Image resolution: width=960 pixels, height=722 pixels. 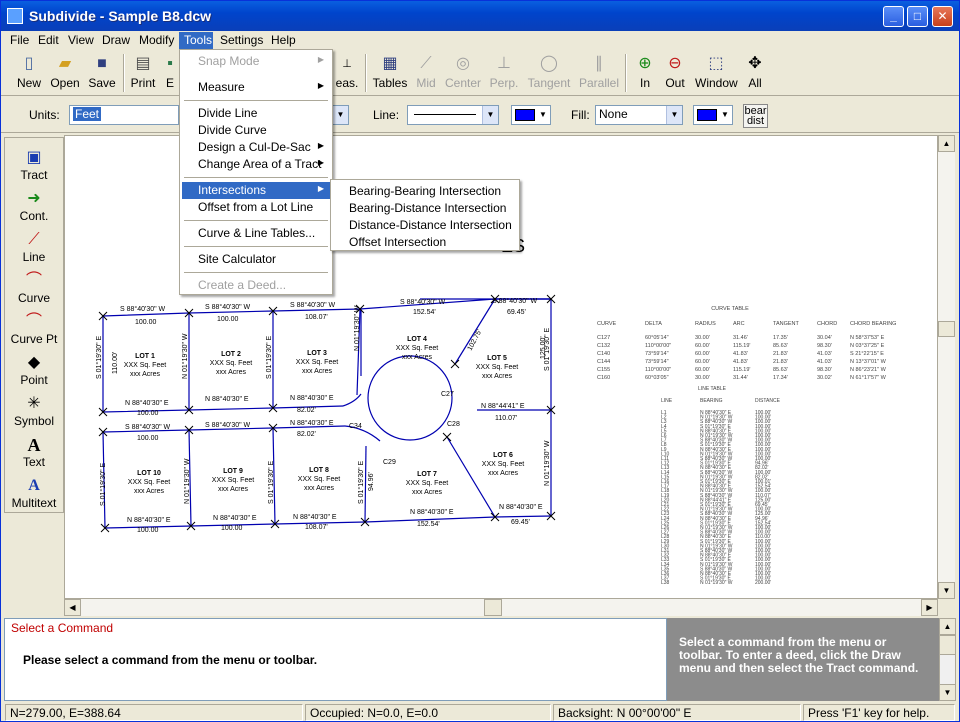 What do you see at coordinates (480, 16) in the screenshot?
I see `title-bar: Subdivide - Sample B8.dcw _ □ ✕` at bounding box center [480, 16].